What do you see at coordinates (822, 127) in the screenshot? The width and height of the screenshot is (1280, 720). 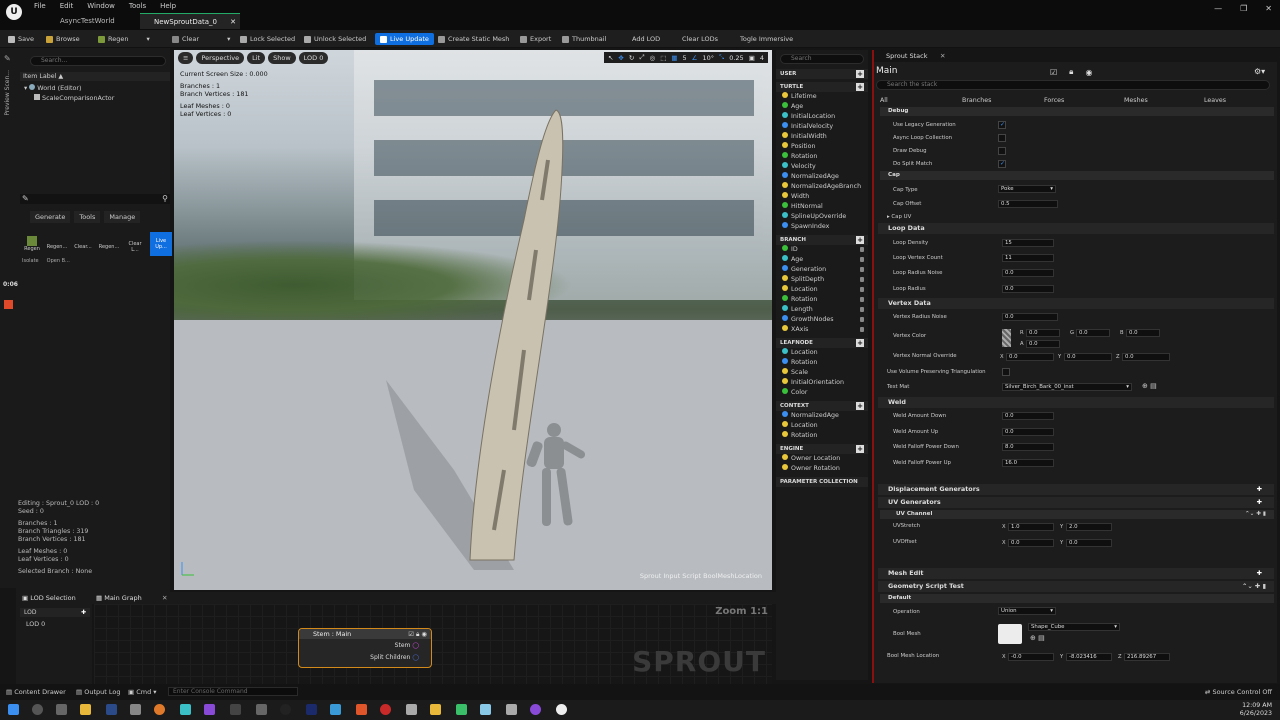 I see `pin-item: InitialVelocity` at bounding box center [822, 127].